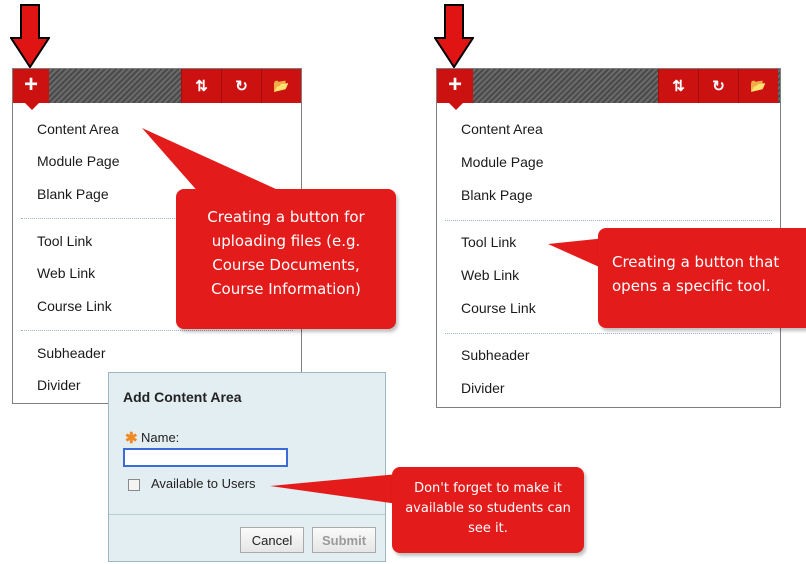 This screenshot has height=564, width=806. I want to click on required-asterisk-icon: ✱, so click(131, 438).